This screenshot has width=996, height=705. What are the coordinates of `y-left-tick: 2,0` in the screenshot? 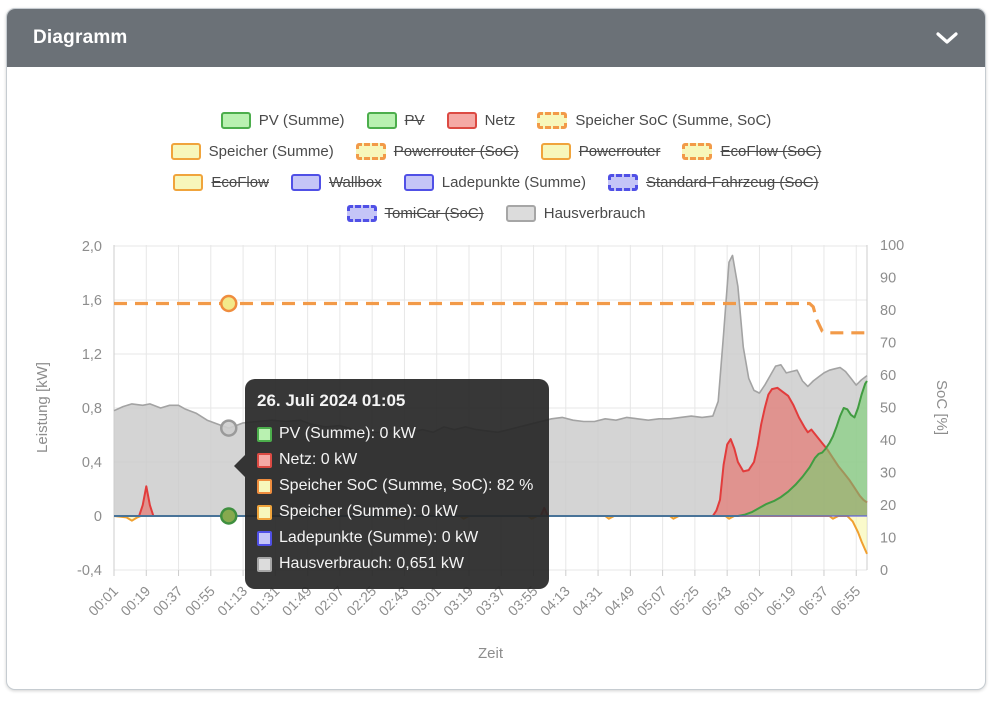 It's located at (92, 247).